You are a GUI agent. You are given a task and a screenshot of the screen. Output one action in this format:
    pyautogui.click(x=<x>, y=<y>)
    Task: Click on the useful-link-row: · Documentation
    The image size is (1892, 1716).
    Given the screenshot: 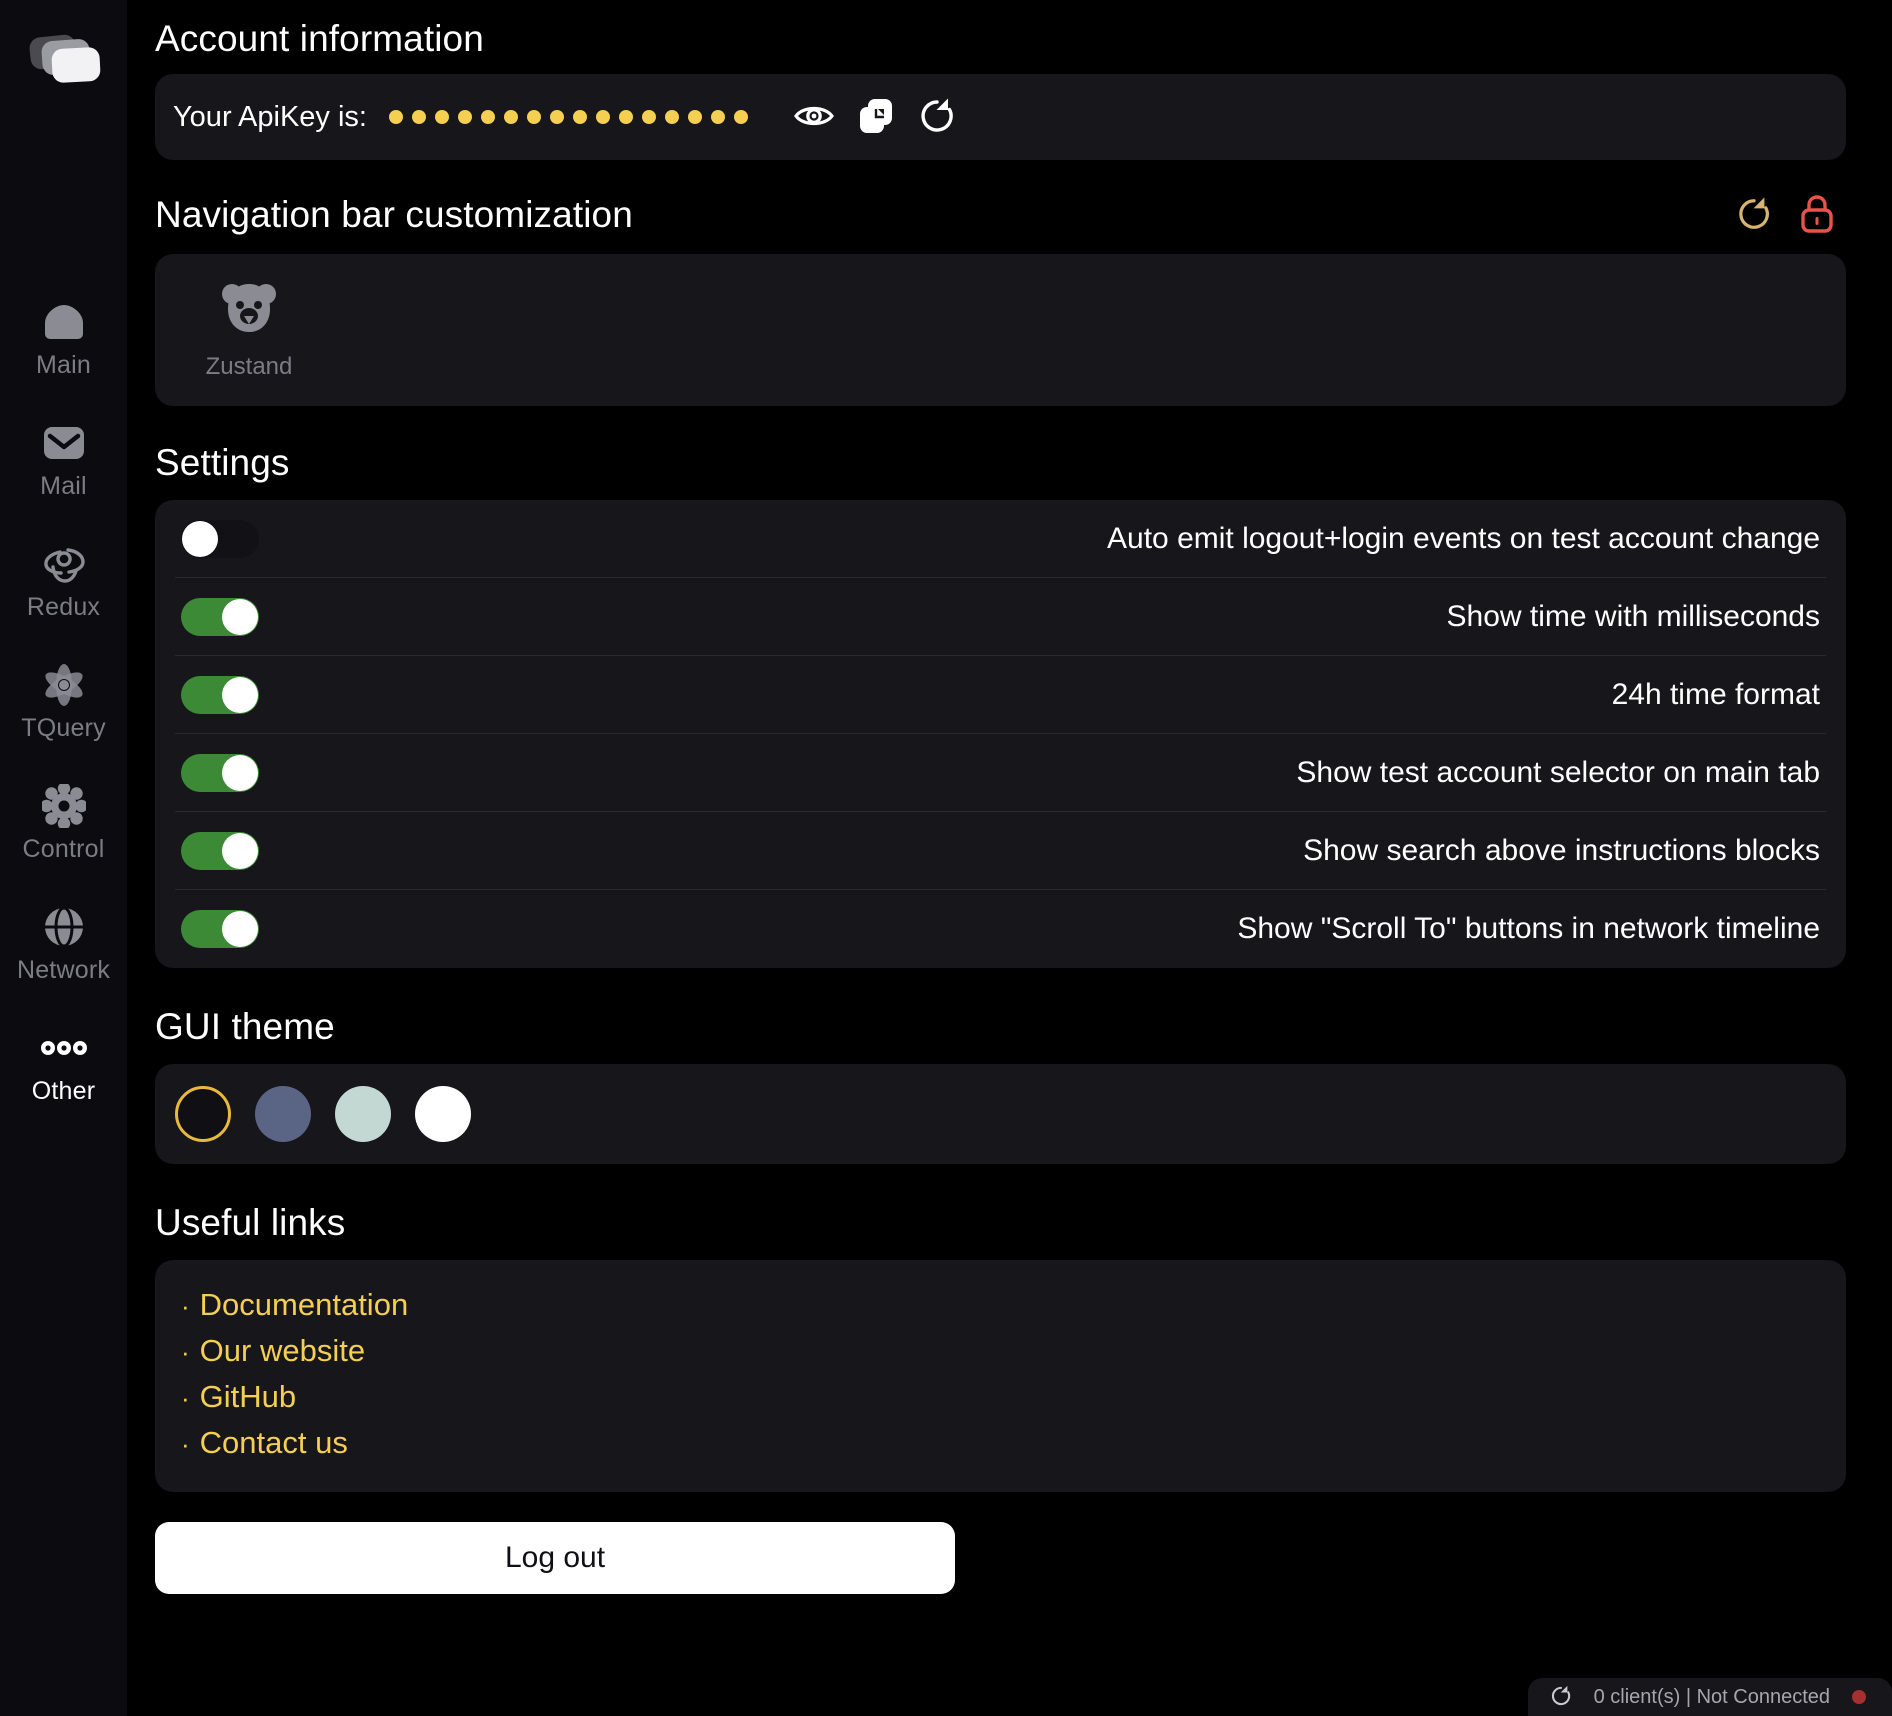 What is the action you would take?
    pyautogui.click(x=1013, y=1305)
    